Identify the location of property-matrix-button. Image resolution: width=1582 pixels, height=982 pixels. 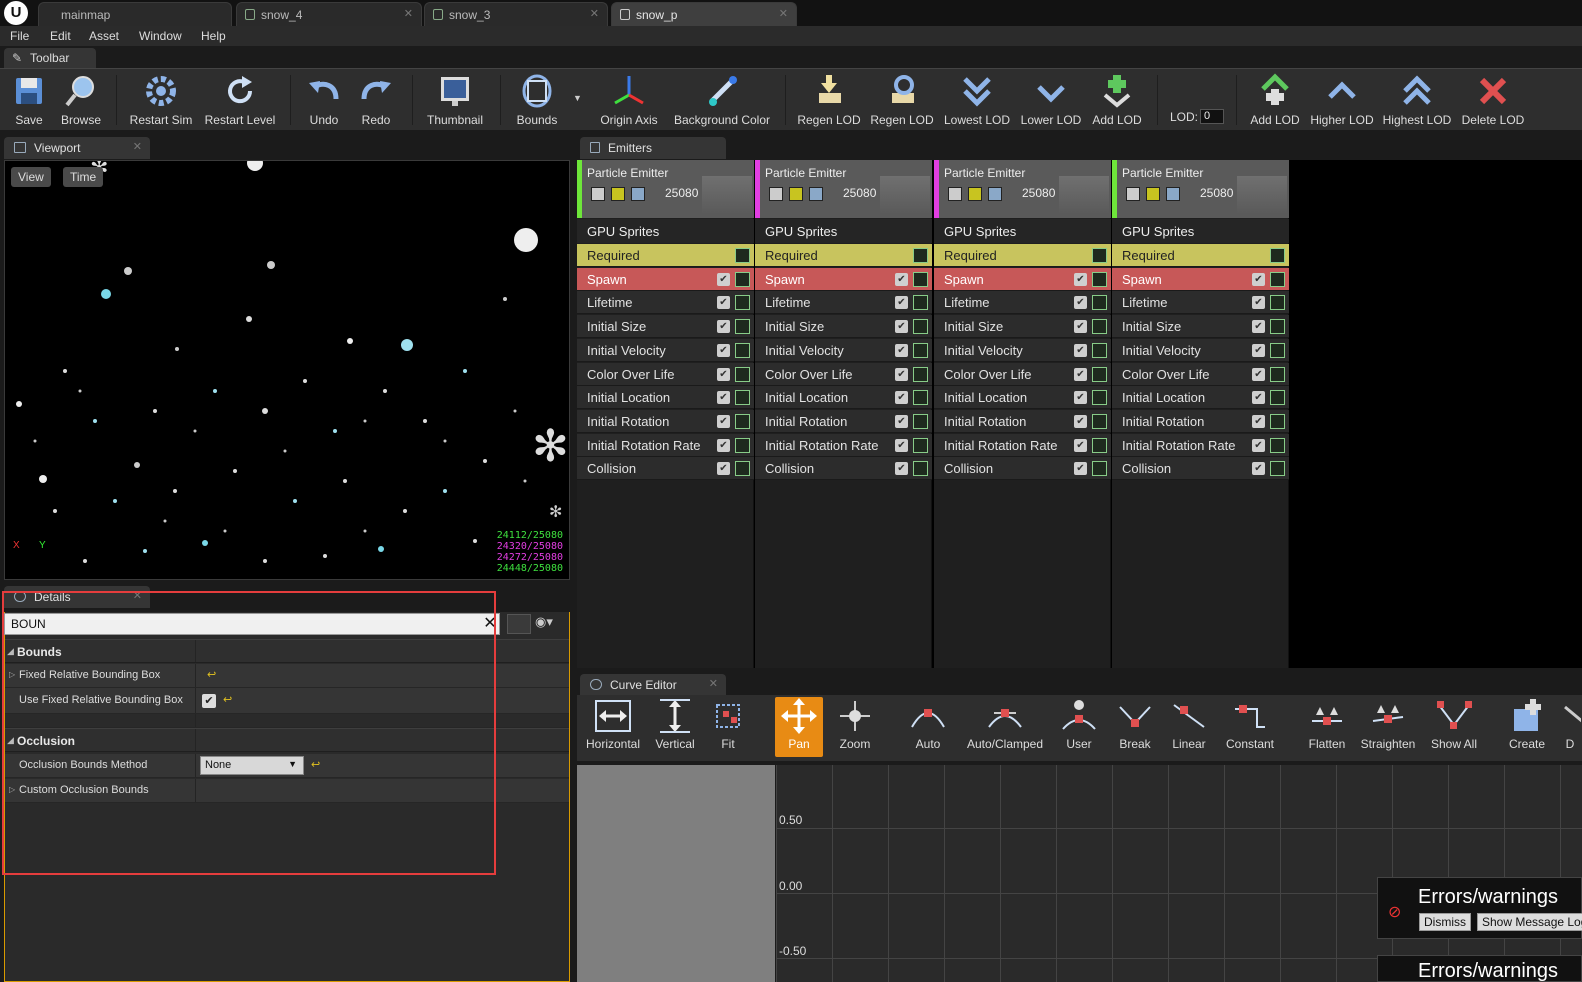
(519, 624).